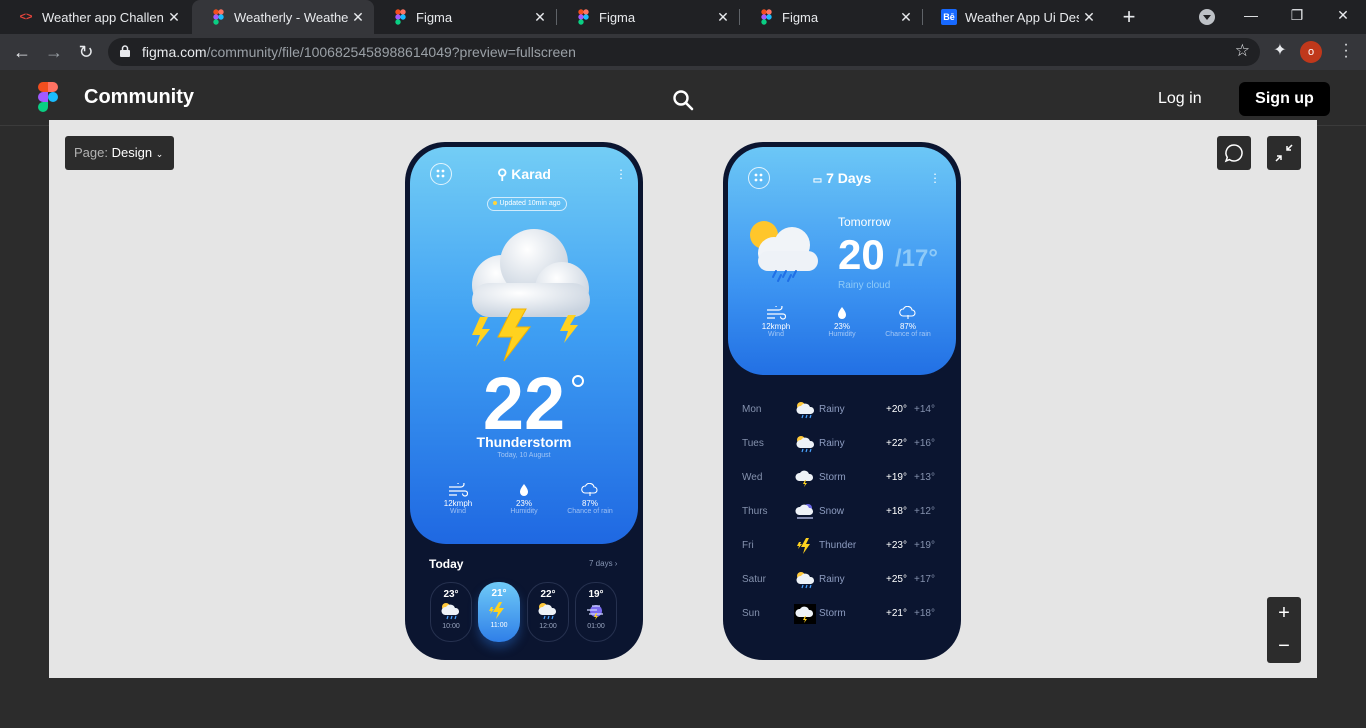 The height and width of the screenshot is (728, 1366). I want to click on search-icon, so click(683, 100).